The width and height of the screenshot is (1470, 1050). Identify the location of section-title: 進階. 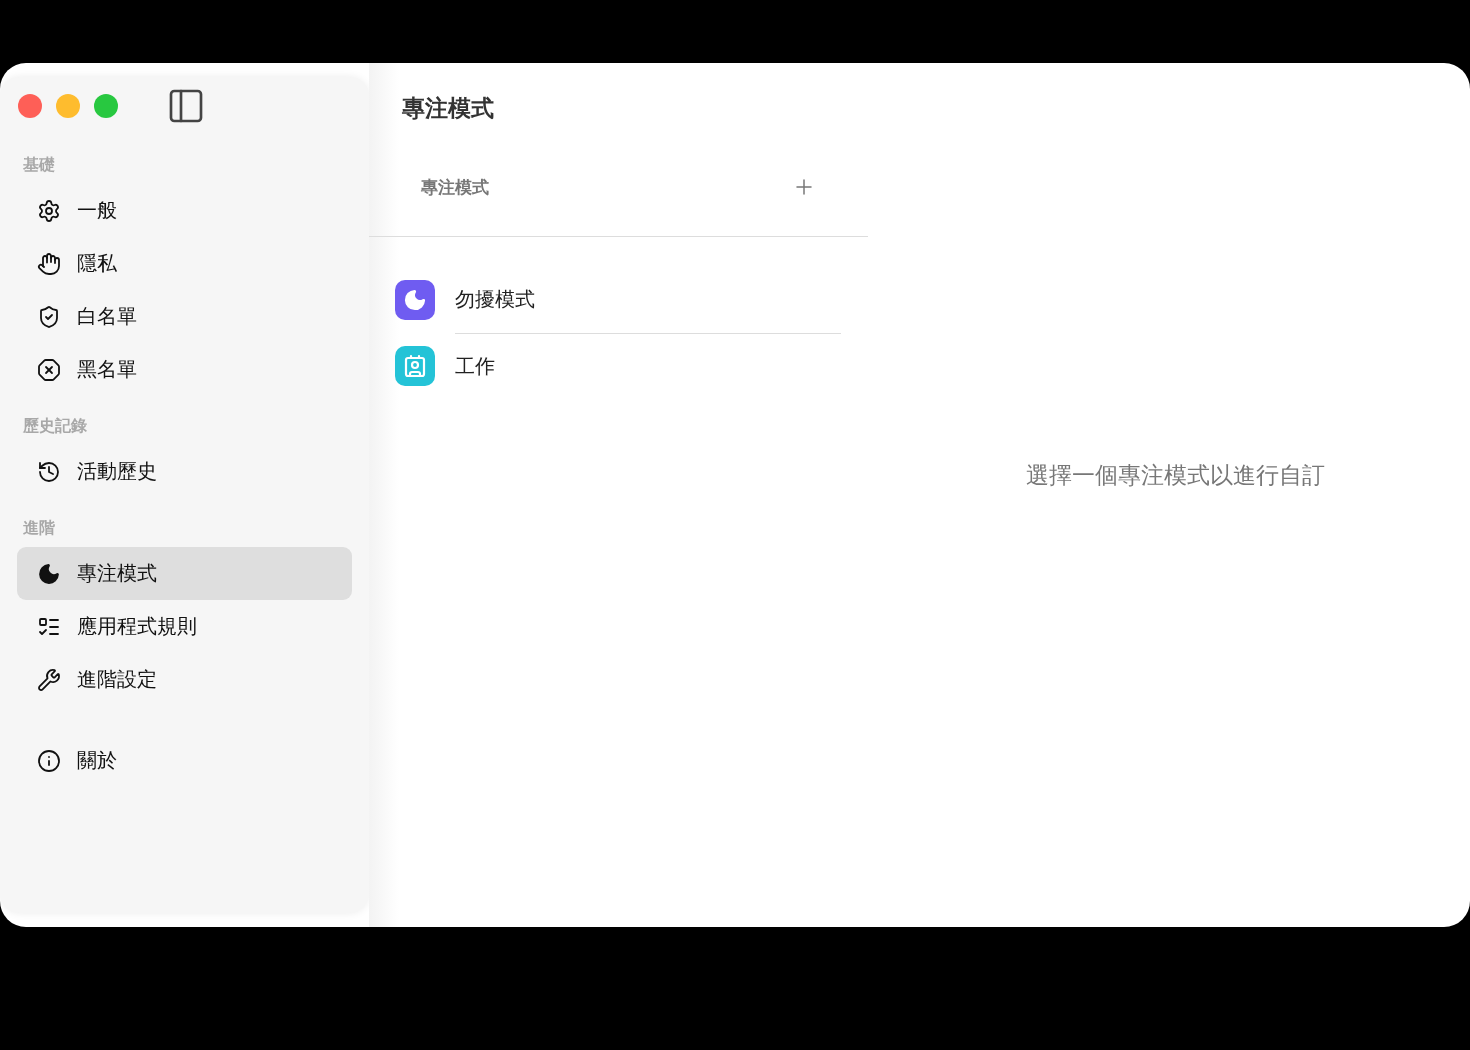
(39, 528).